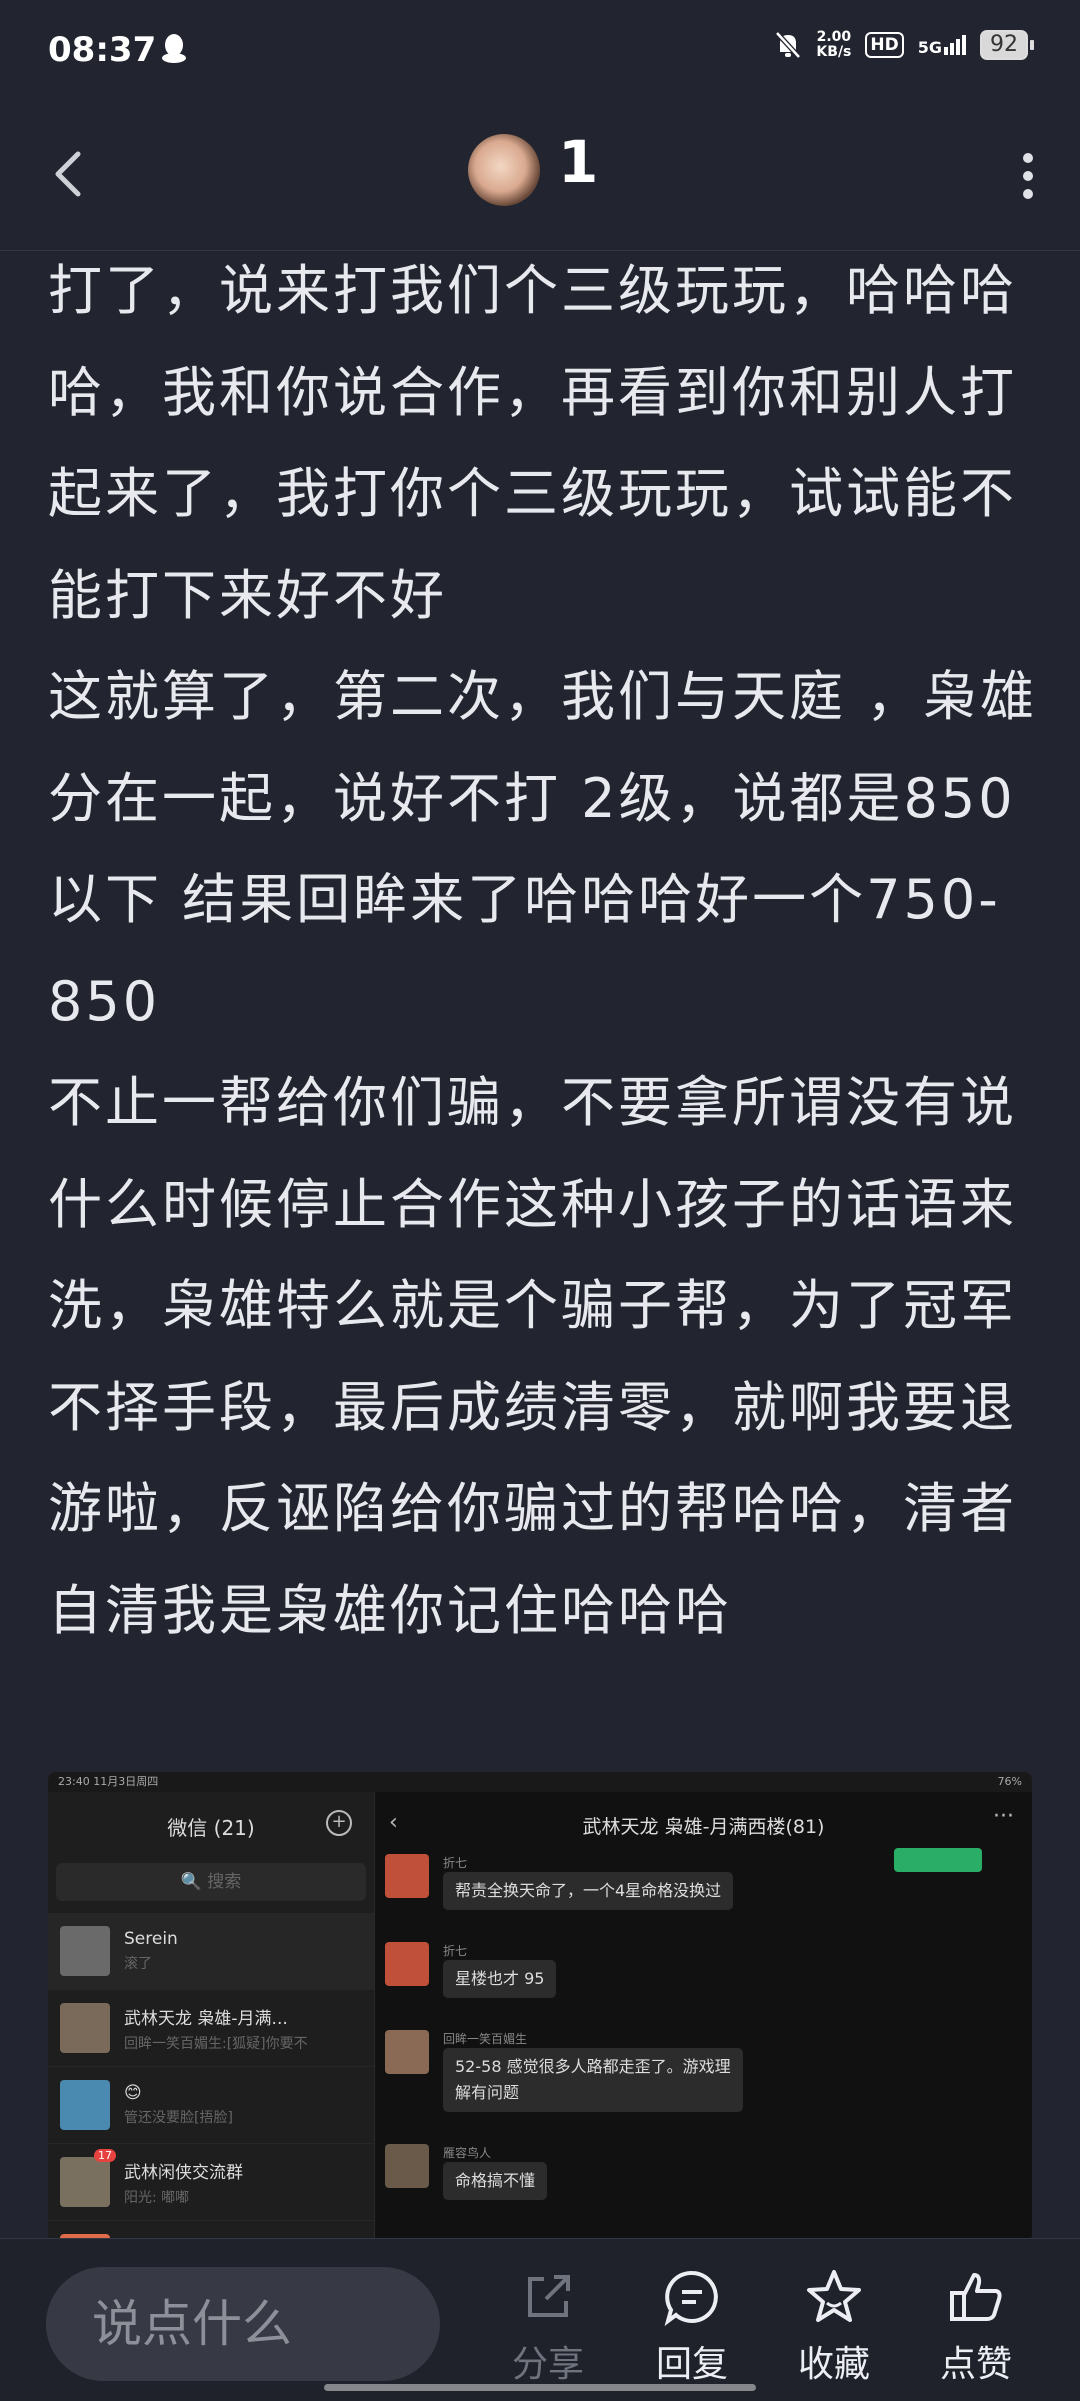 The height and width of the screenshot is (2401, 1080). What do you see at coordinates (339, 1823) in the screenshot?
I see `add-icon: +` at bounding box center [339, 1823].